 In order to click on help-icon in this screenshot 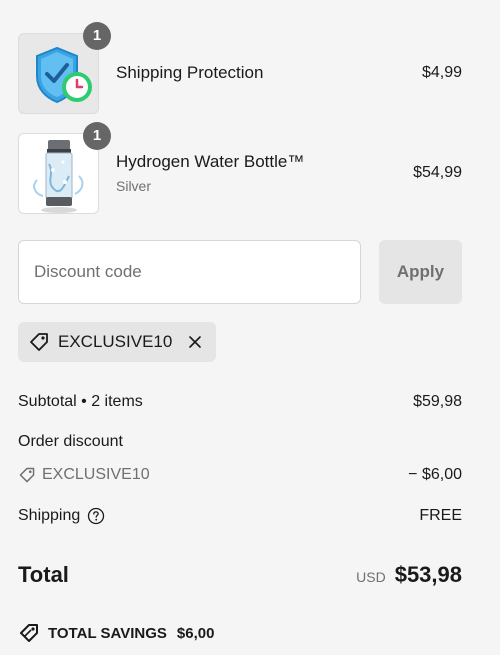, I will do `click(96, 516)`.